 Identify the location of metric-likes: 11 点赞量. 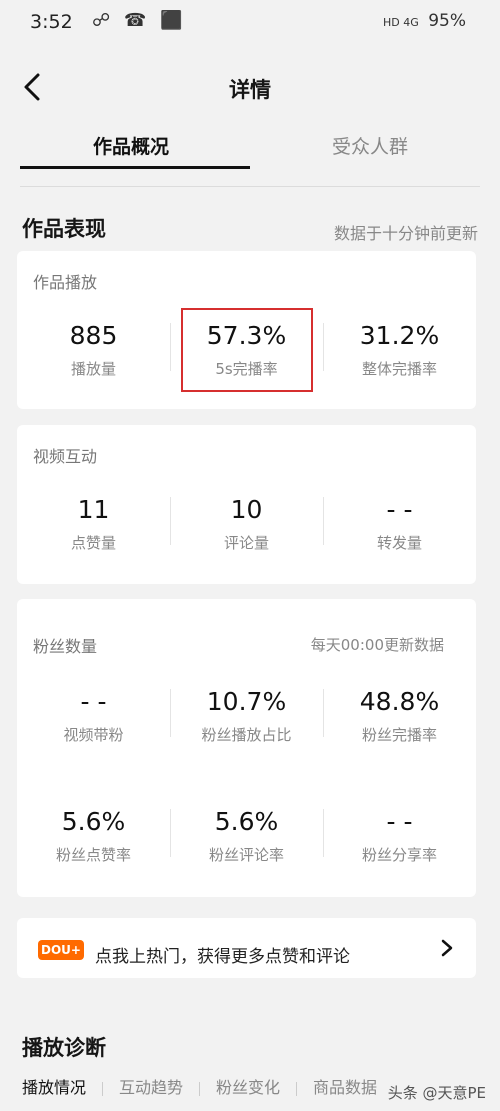
(93, 524).